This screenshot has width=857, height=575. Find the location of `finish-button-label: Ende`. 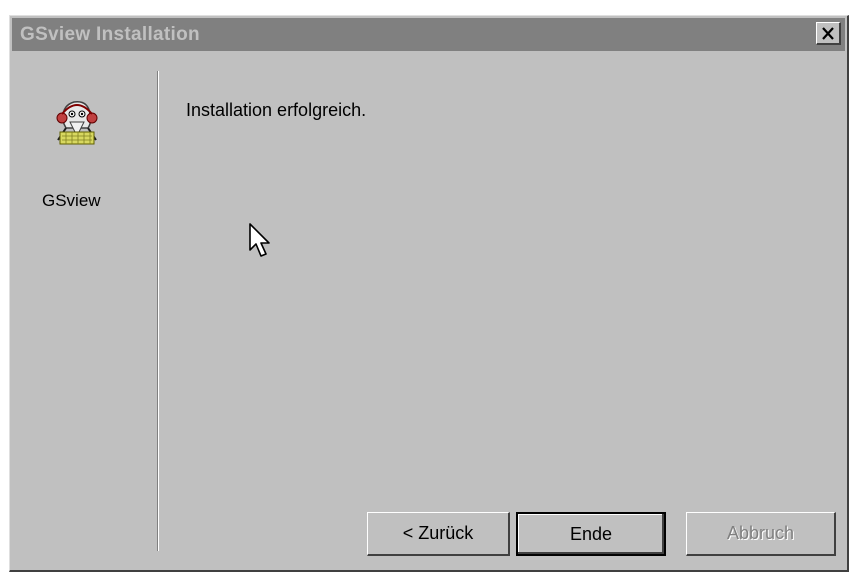

finish-button-label: Ende is located at coordinates (591, 533).